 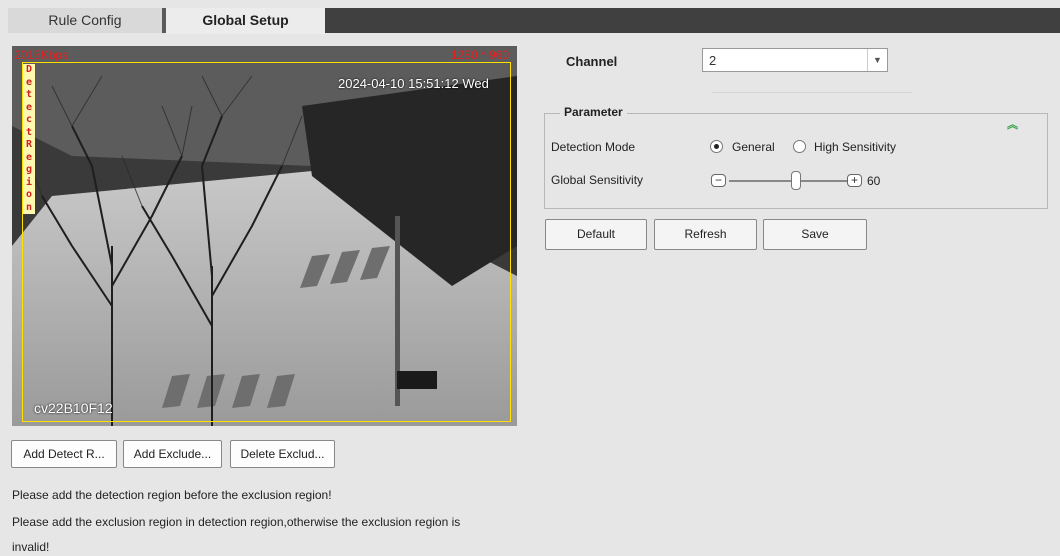 I want to click on parameter-title: Parameter, so click(x=593, y=112).